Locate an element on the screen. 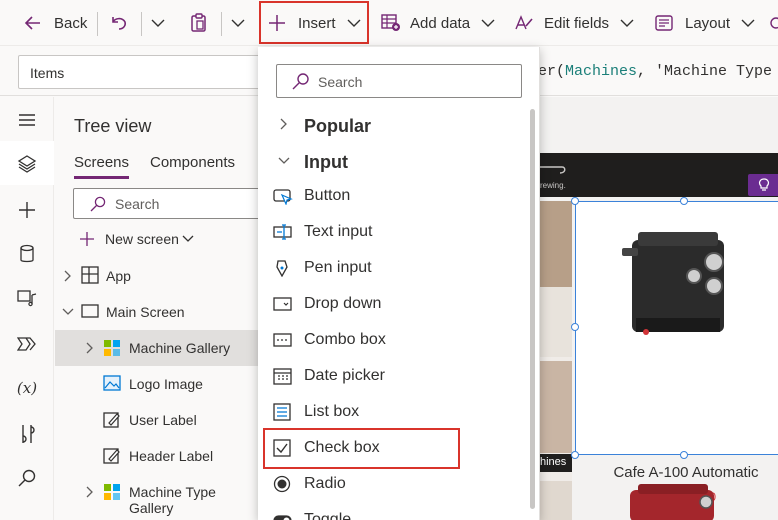 The height and width of the screenshot is (520, 778). tab-screens: Screens is located at coordinates (101, 162).